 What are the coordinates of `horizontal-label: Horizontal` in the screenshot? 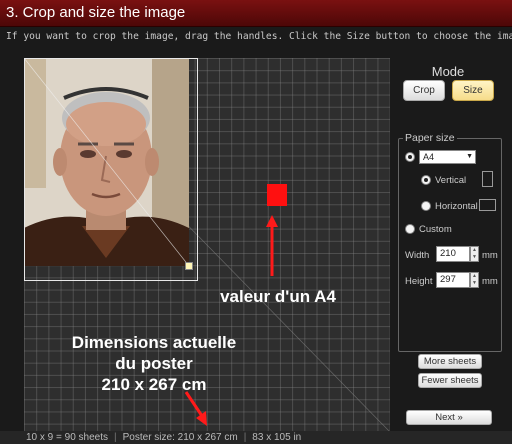 It's located at (456, 206).